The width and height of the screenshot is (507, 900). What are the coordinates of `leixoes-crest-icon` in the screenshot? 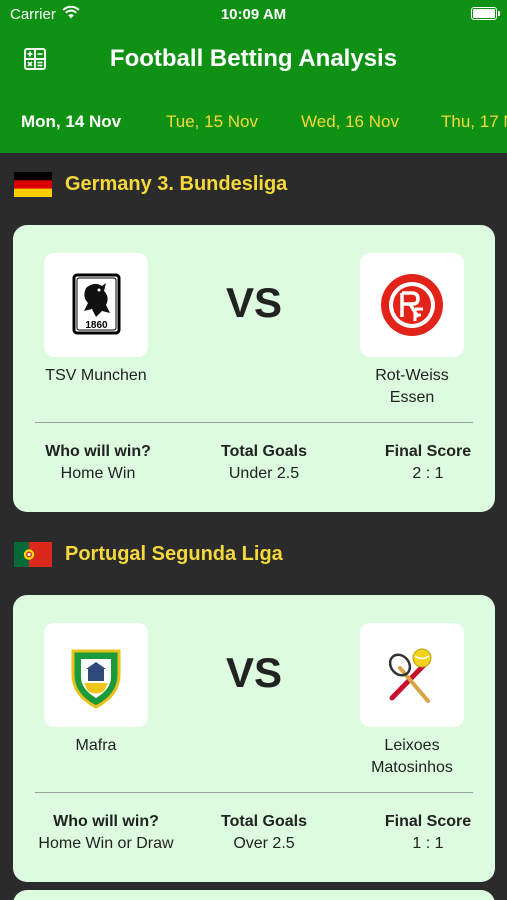 It's located at (410, 675).